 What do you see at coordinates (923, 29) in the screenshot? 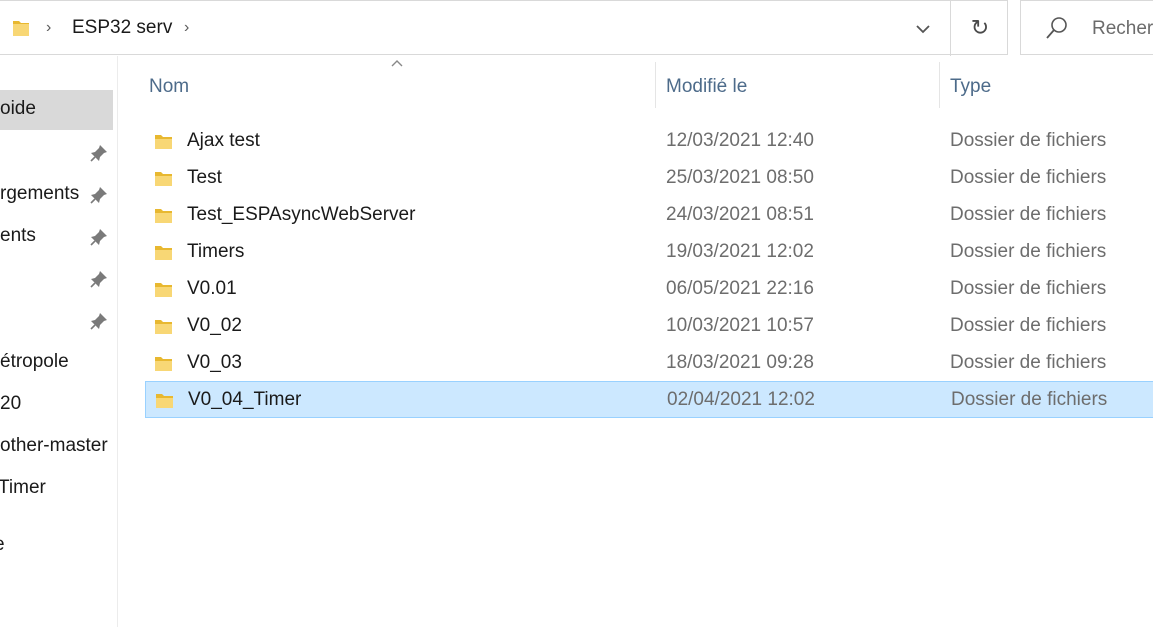
I see `chevron-down-icon` at bounding box center [923, 29].